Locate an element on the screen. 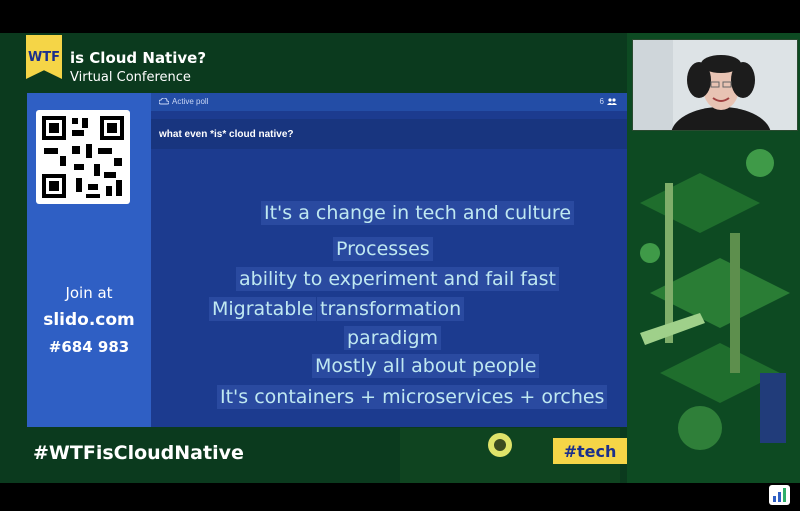 Image resolution: width=800 pixels, height=511 pixels. word-cloud-item: paradigm is located at coordinates (393, 338).